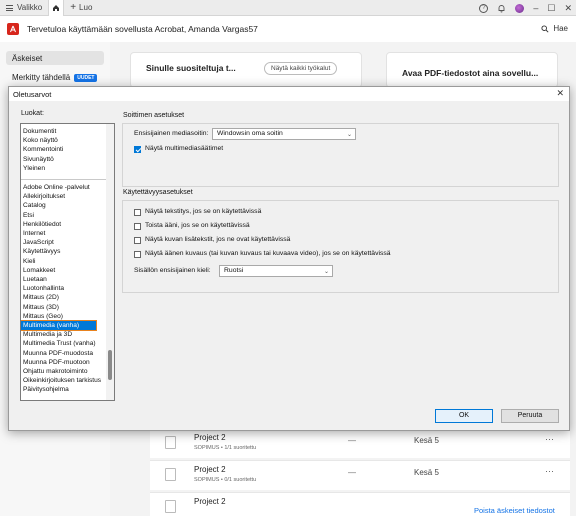 This screenshot has height=516, width=576. What do you see at coordinates (56, 8) in the screenshot?
I see `home-tab` at bounding box center [56, 8].